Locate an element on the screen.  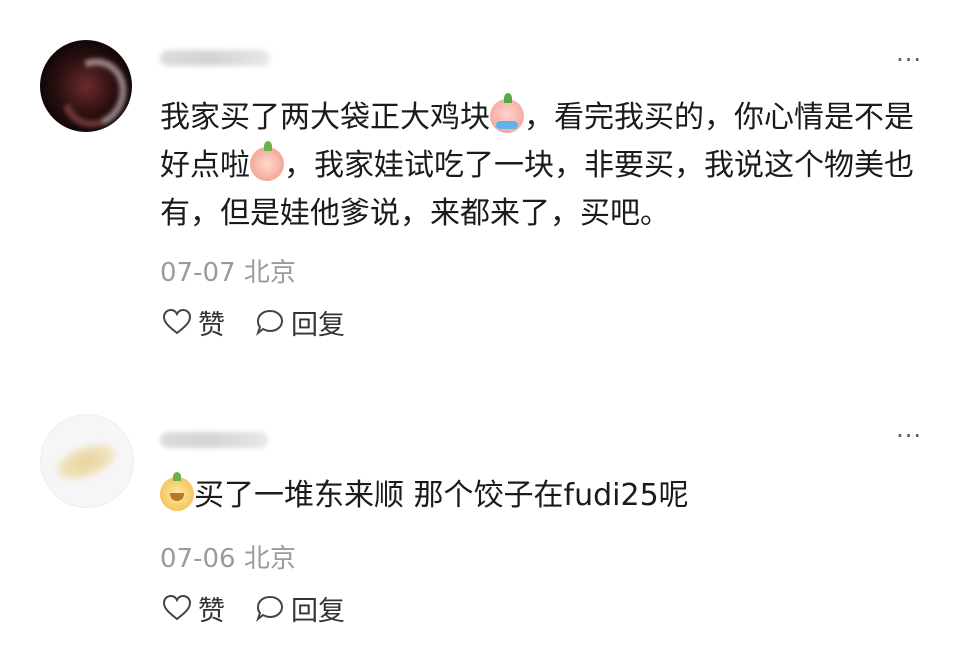
shy-peach-emoji-icon is located at coordinates (267, 161).